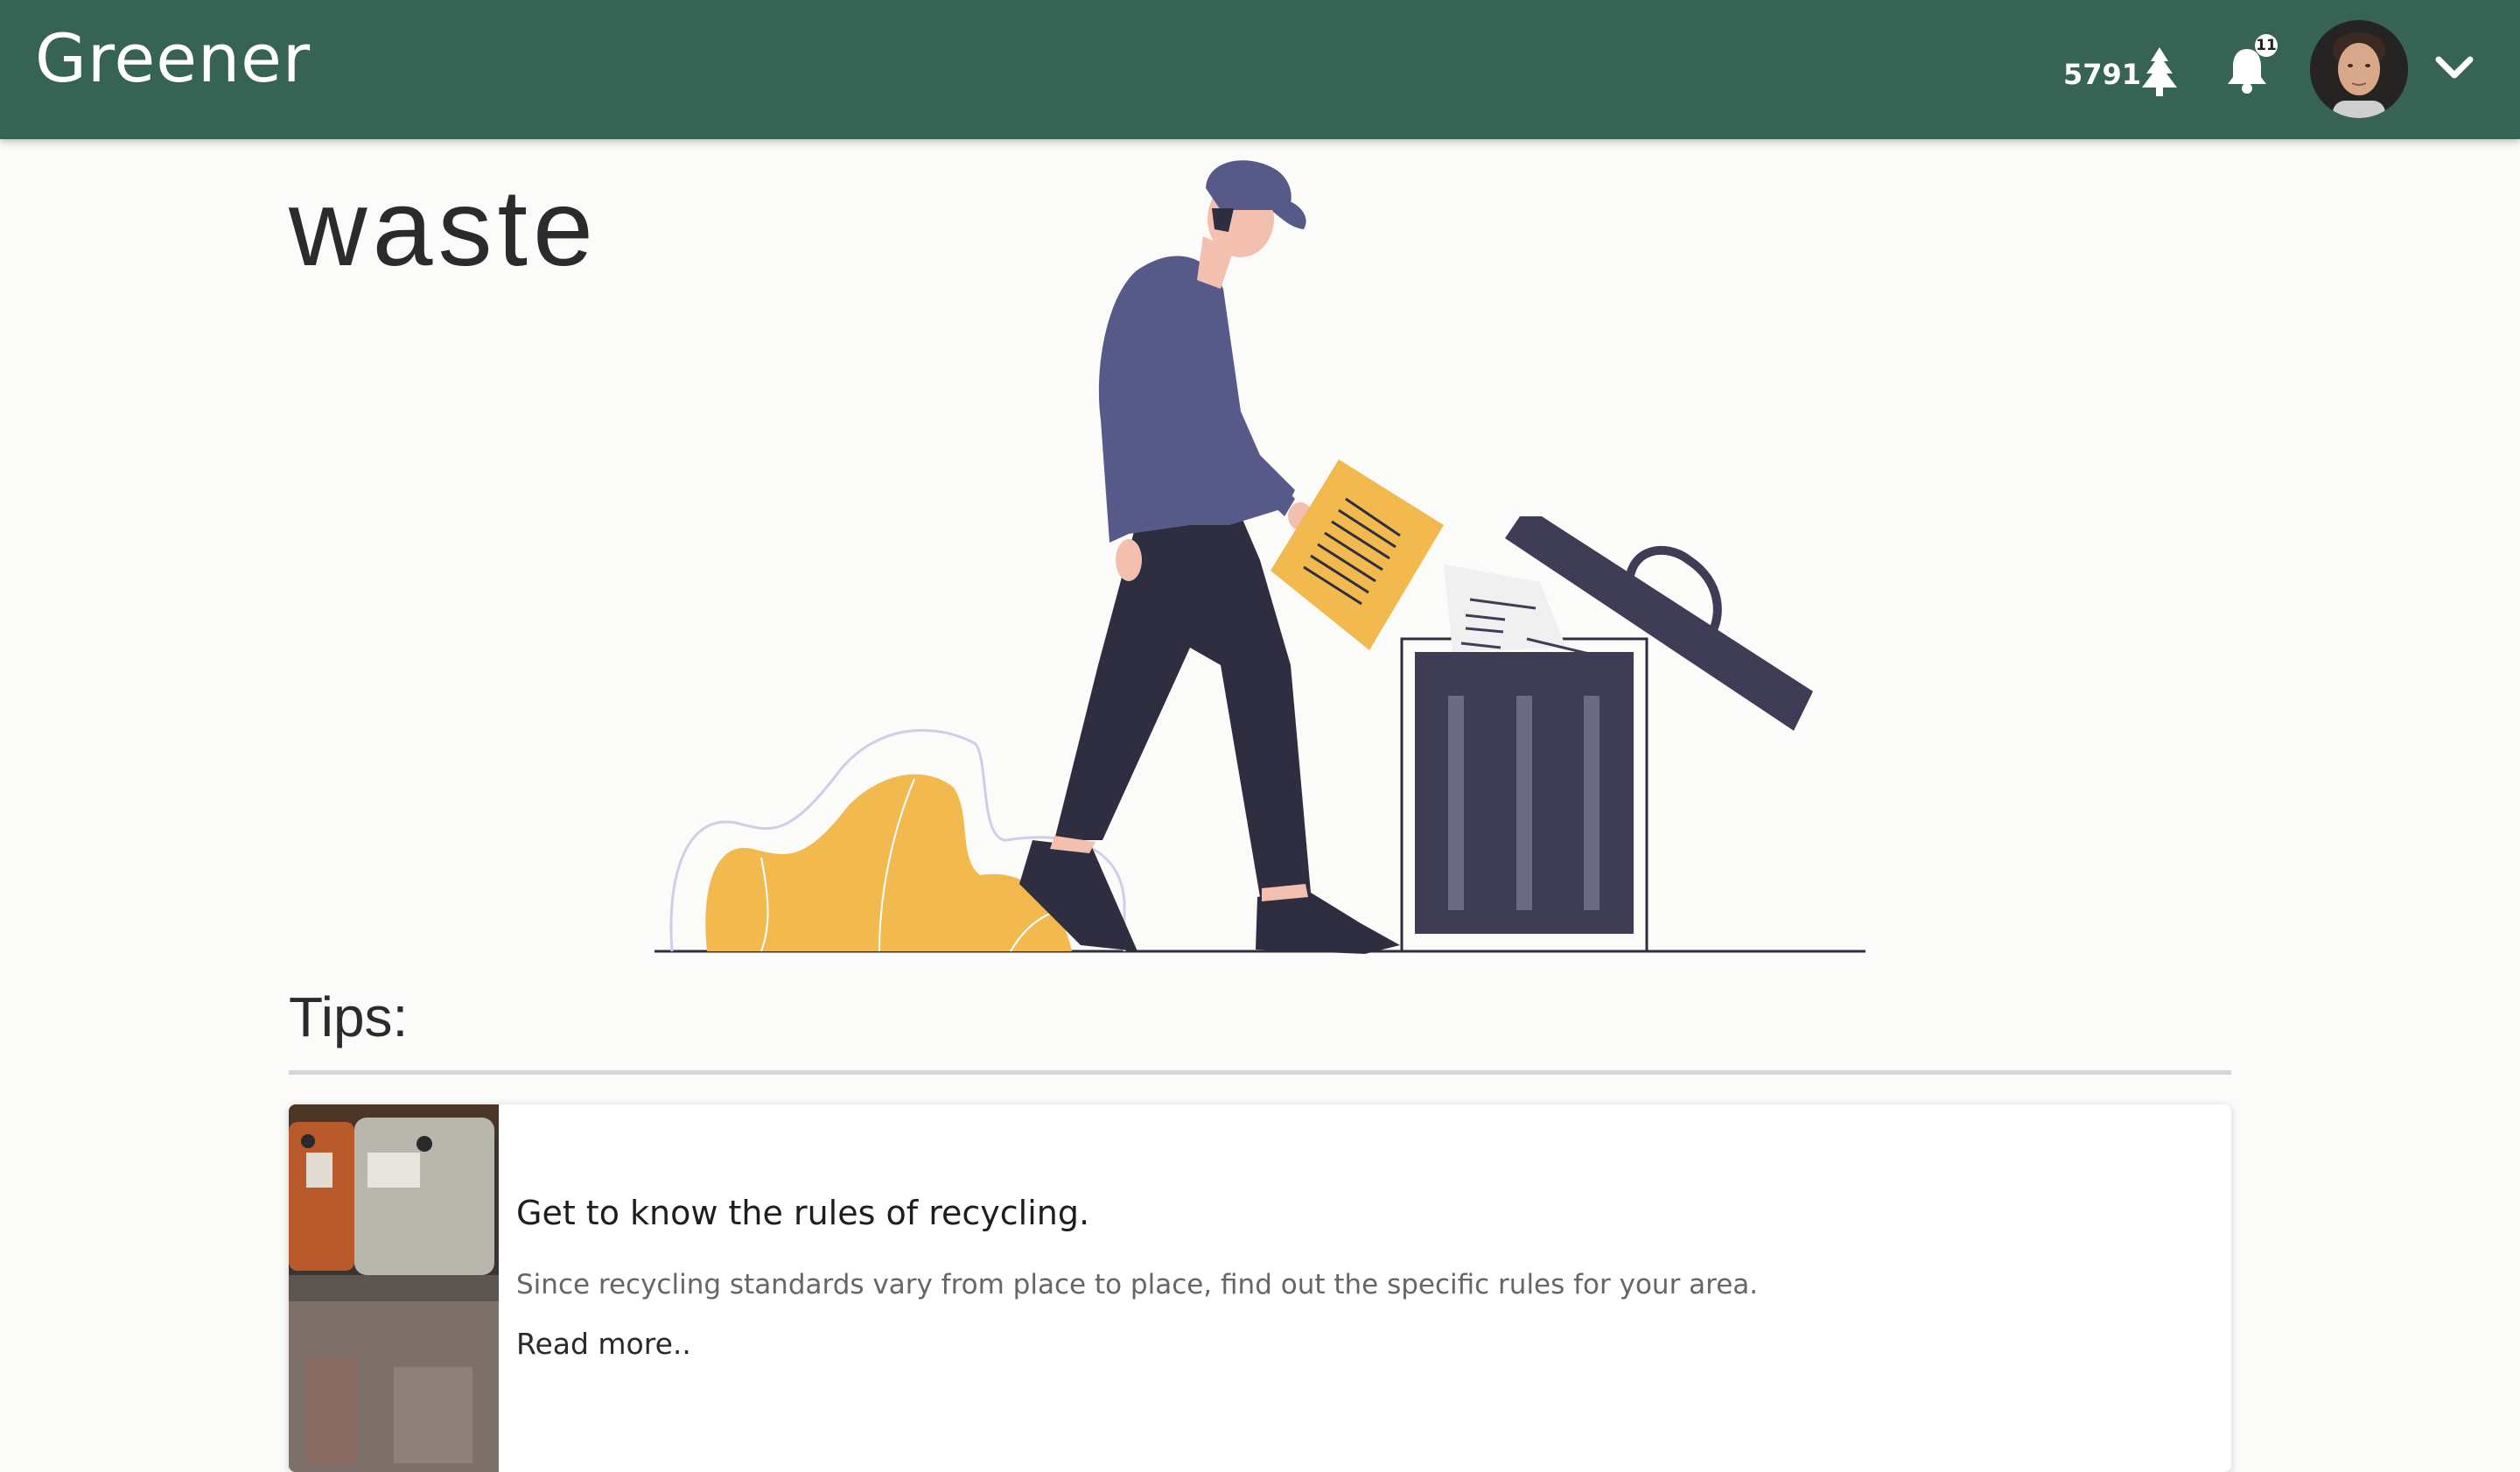  I want to click on divider, so click(1260, 1072).